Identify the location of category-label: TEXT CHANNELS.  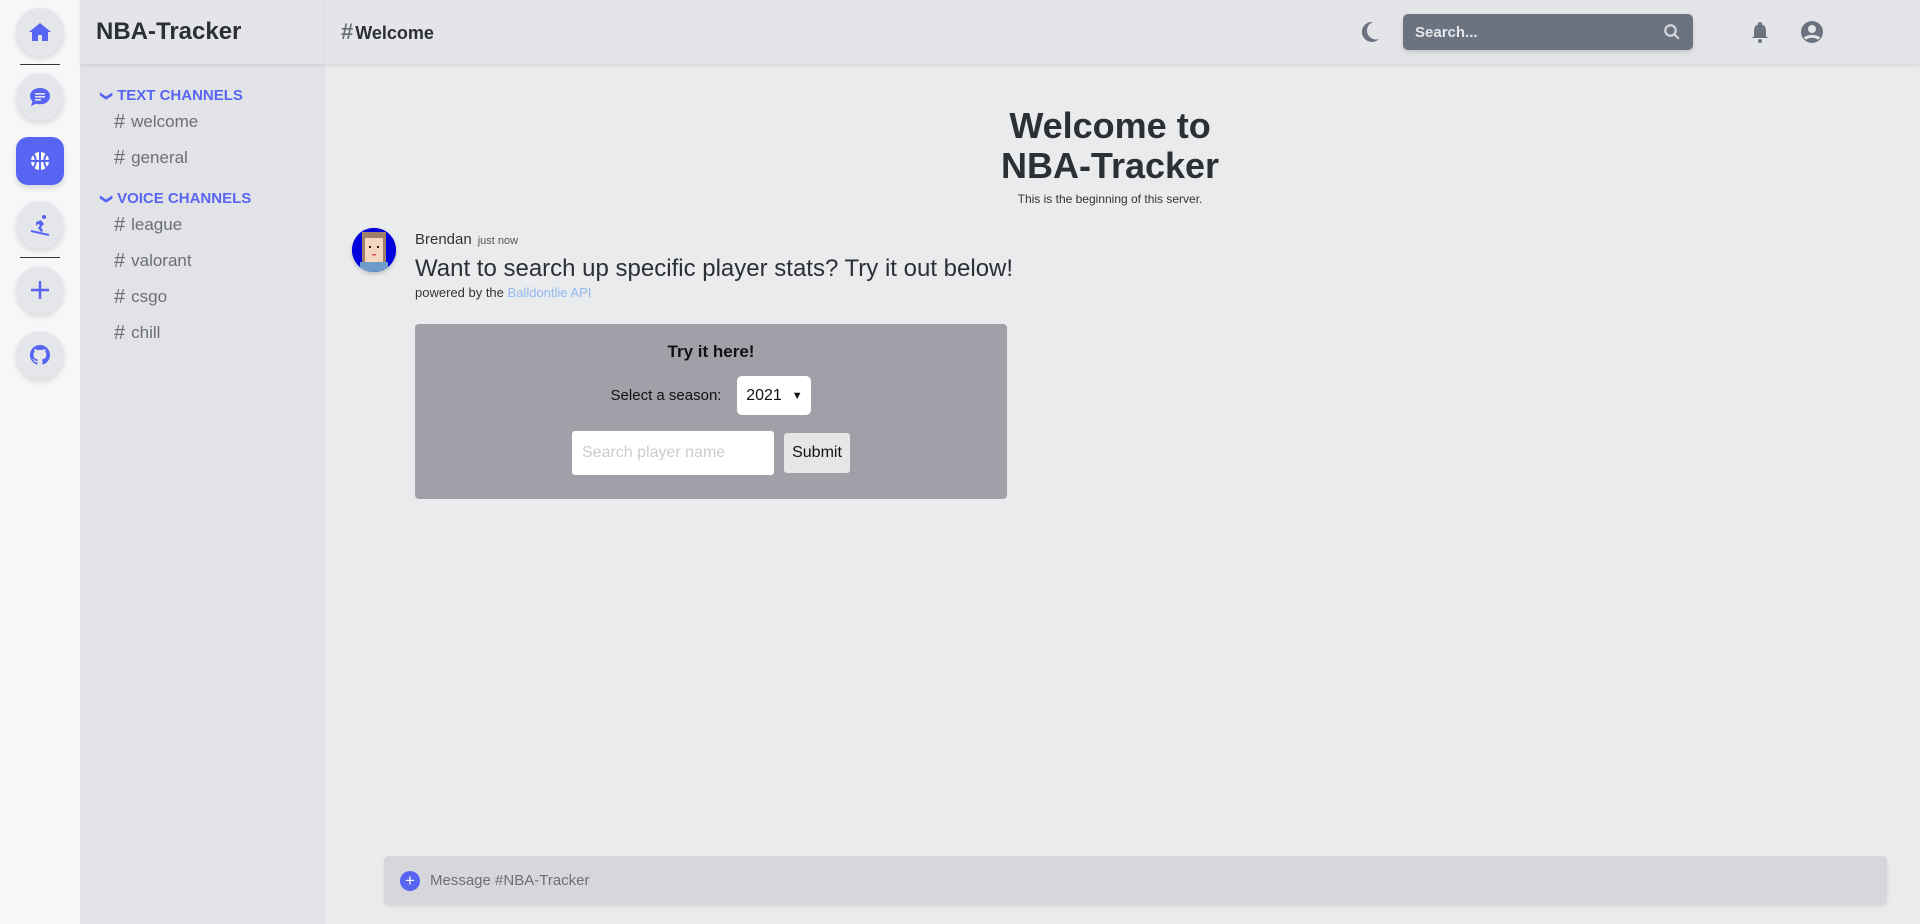
(180, 95).